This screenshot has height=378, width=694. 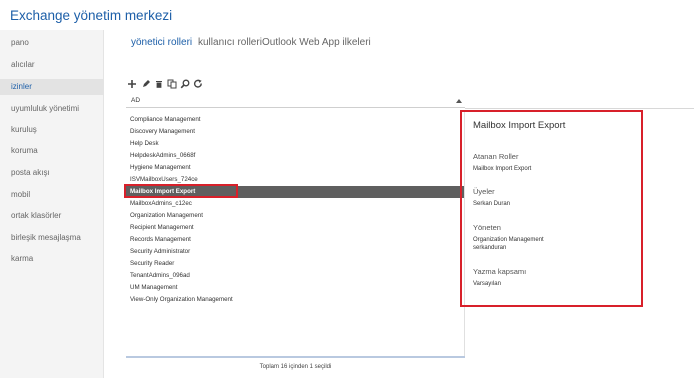 What do you see at coordinates (295, 264) in the screenshot?
I see `list-item: Security Reader` at bounding box center [295, 264].